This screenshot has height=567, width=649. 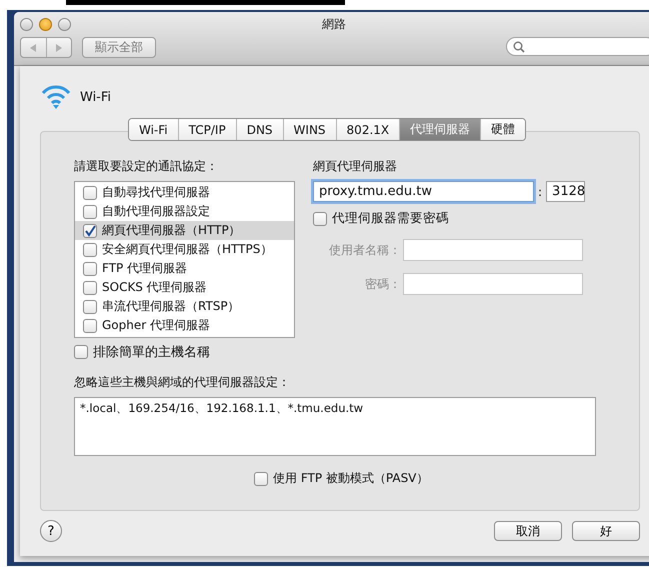 I want to click on bypass-field: *.local、169.254/16、192.168.1.1、*.tmu.edu.tw, so click(x=335, y=426).